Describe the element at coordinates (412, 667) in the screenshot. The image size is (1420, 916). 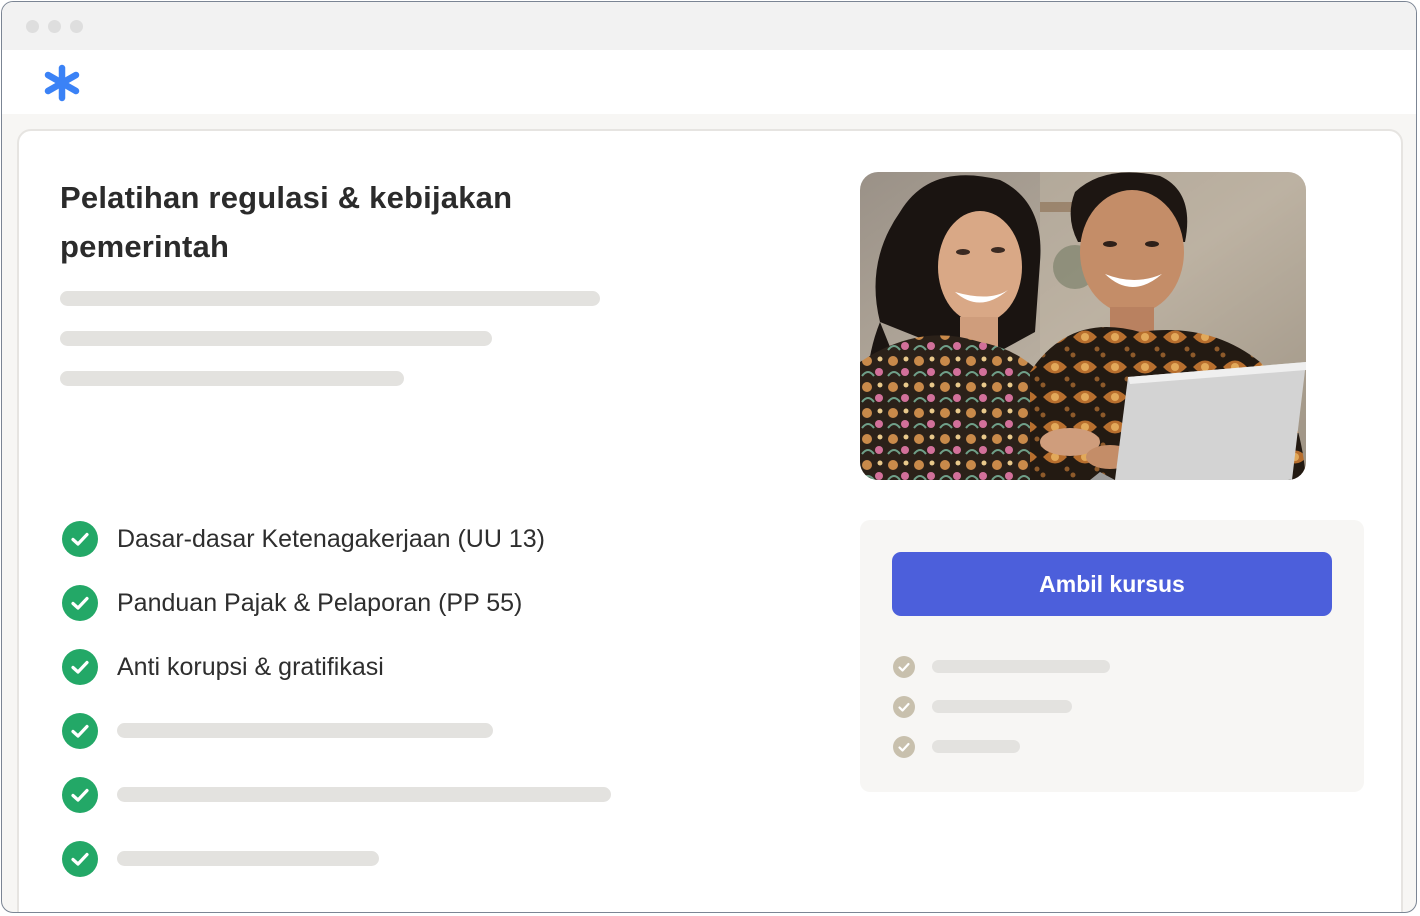
I see `feature-item: Anti korupsi & gratifikasi` at that location.